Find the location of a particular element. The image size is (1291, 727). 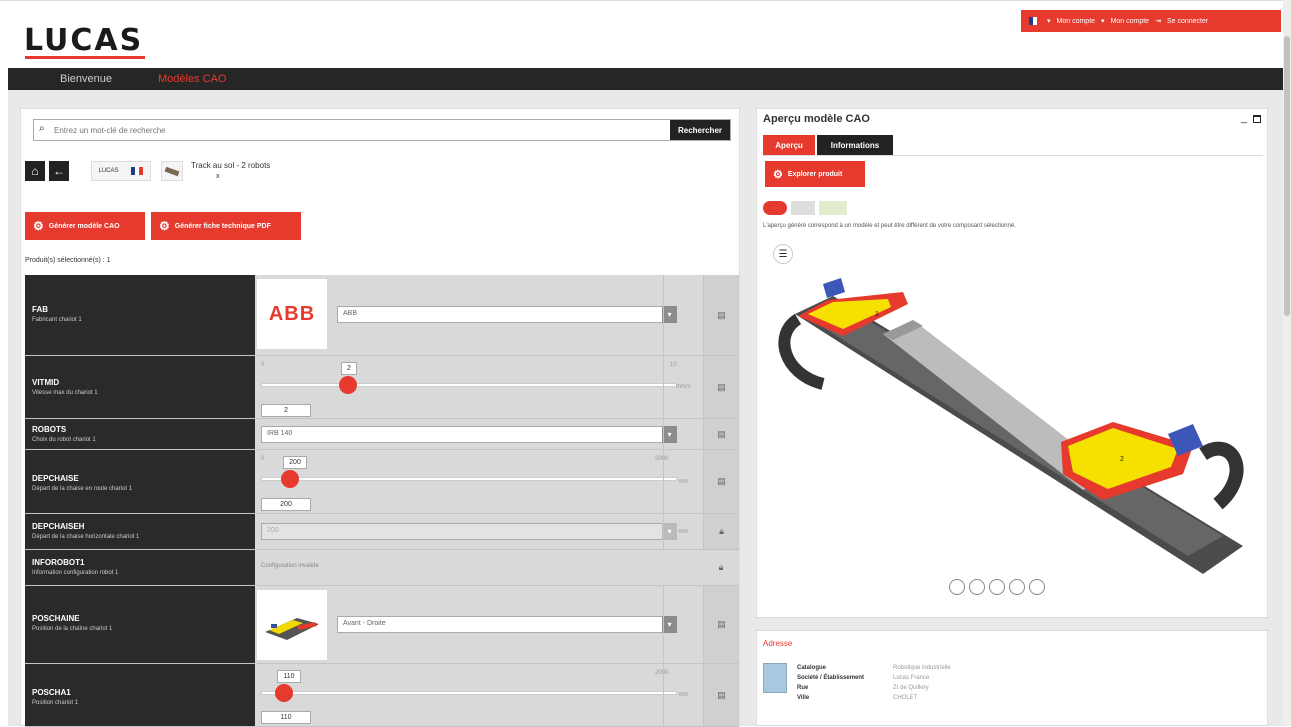

poscha1-slider-handle is located at coordinates (284, 693).